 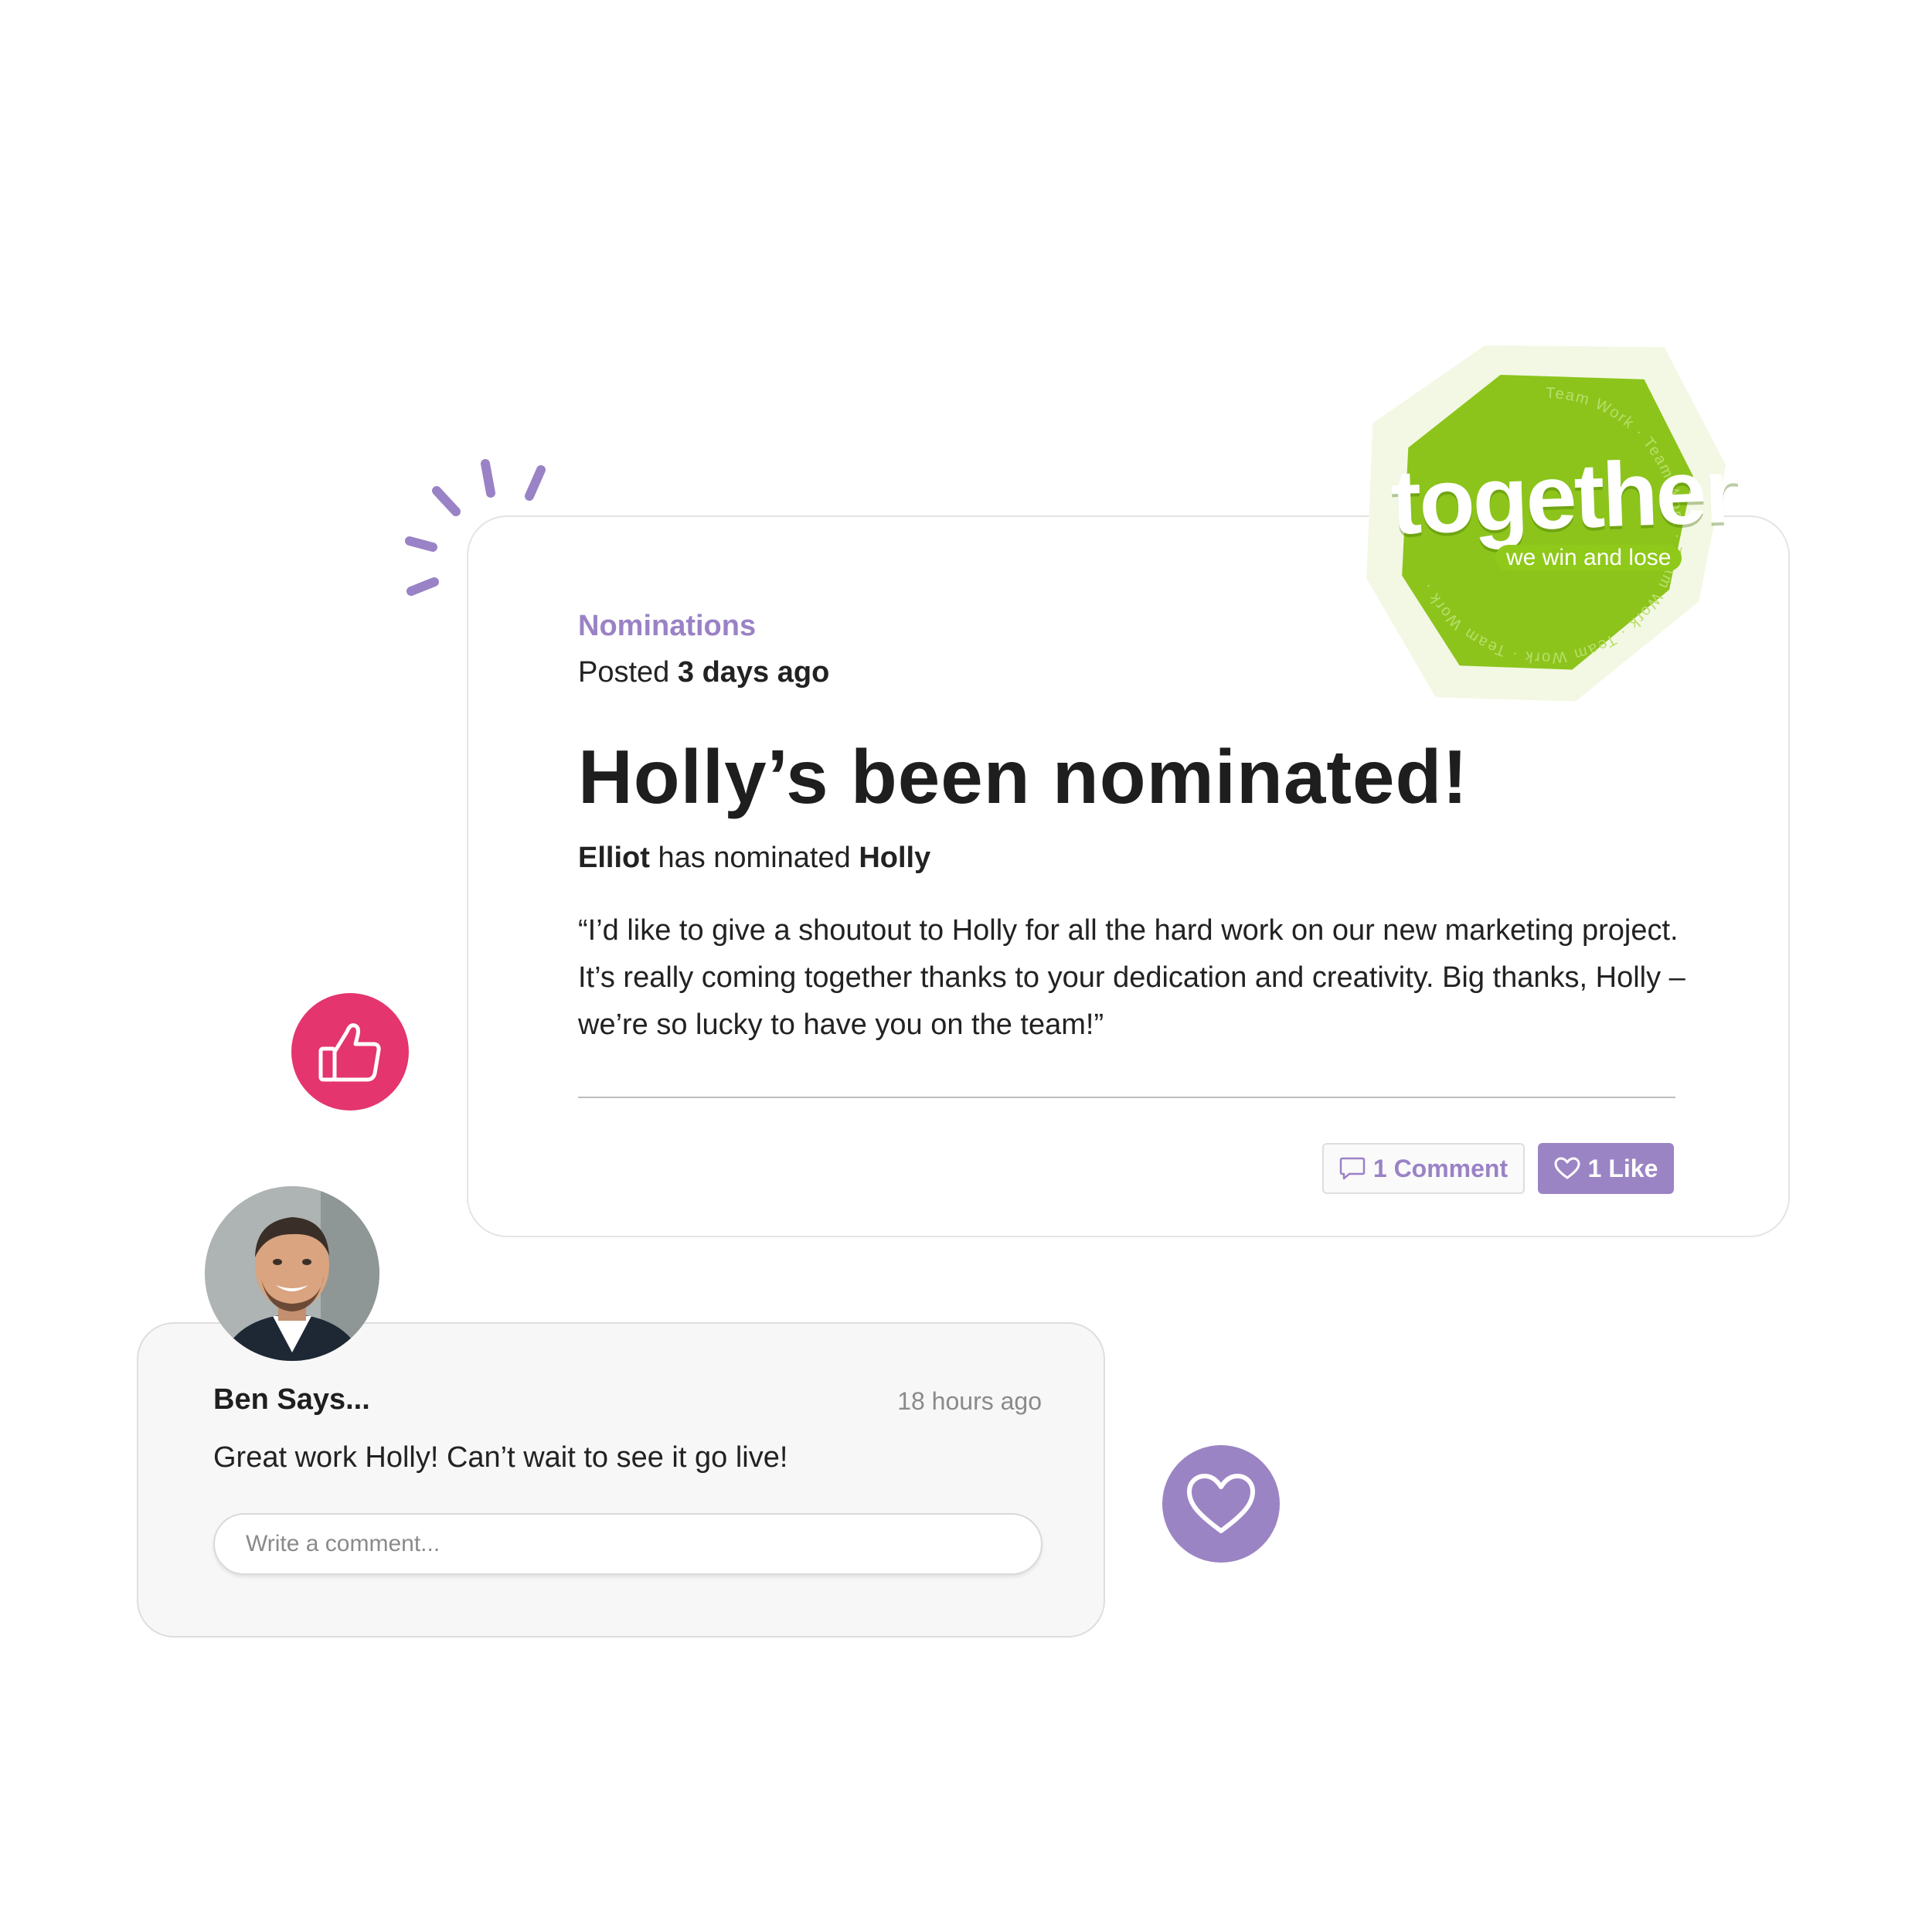 I want to click on avatar-portrait, so click(x=292, y=1274).